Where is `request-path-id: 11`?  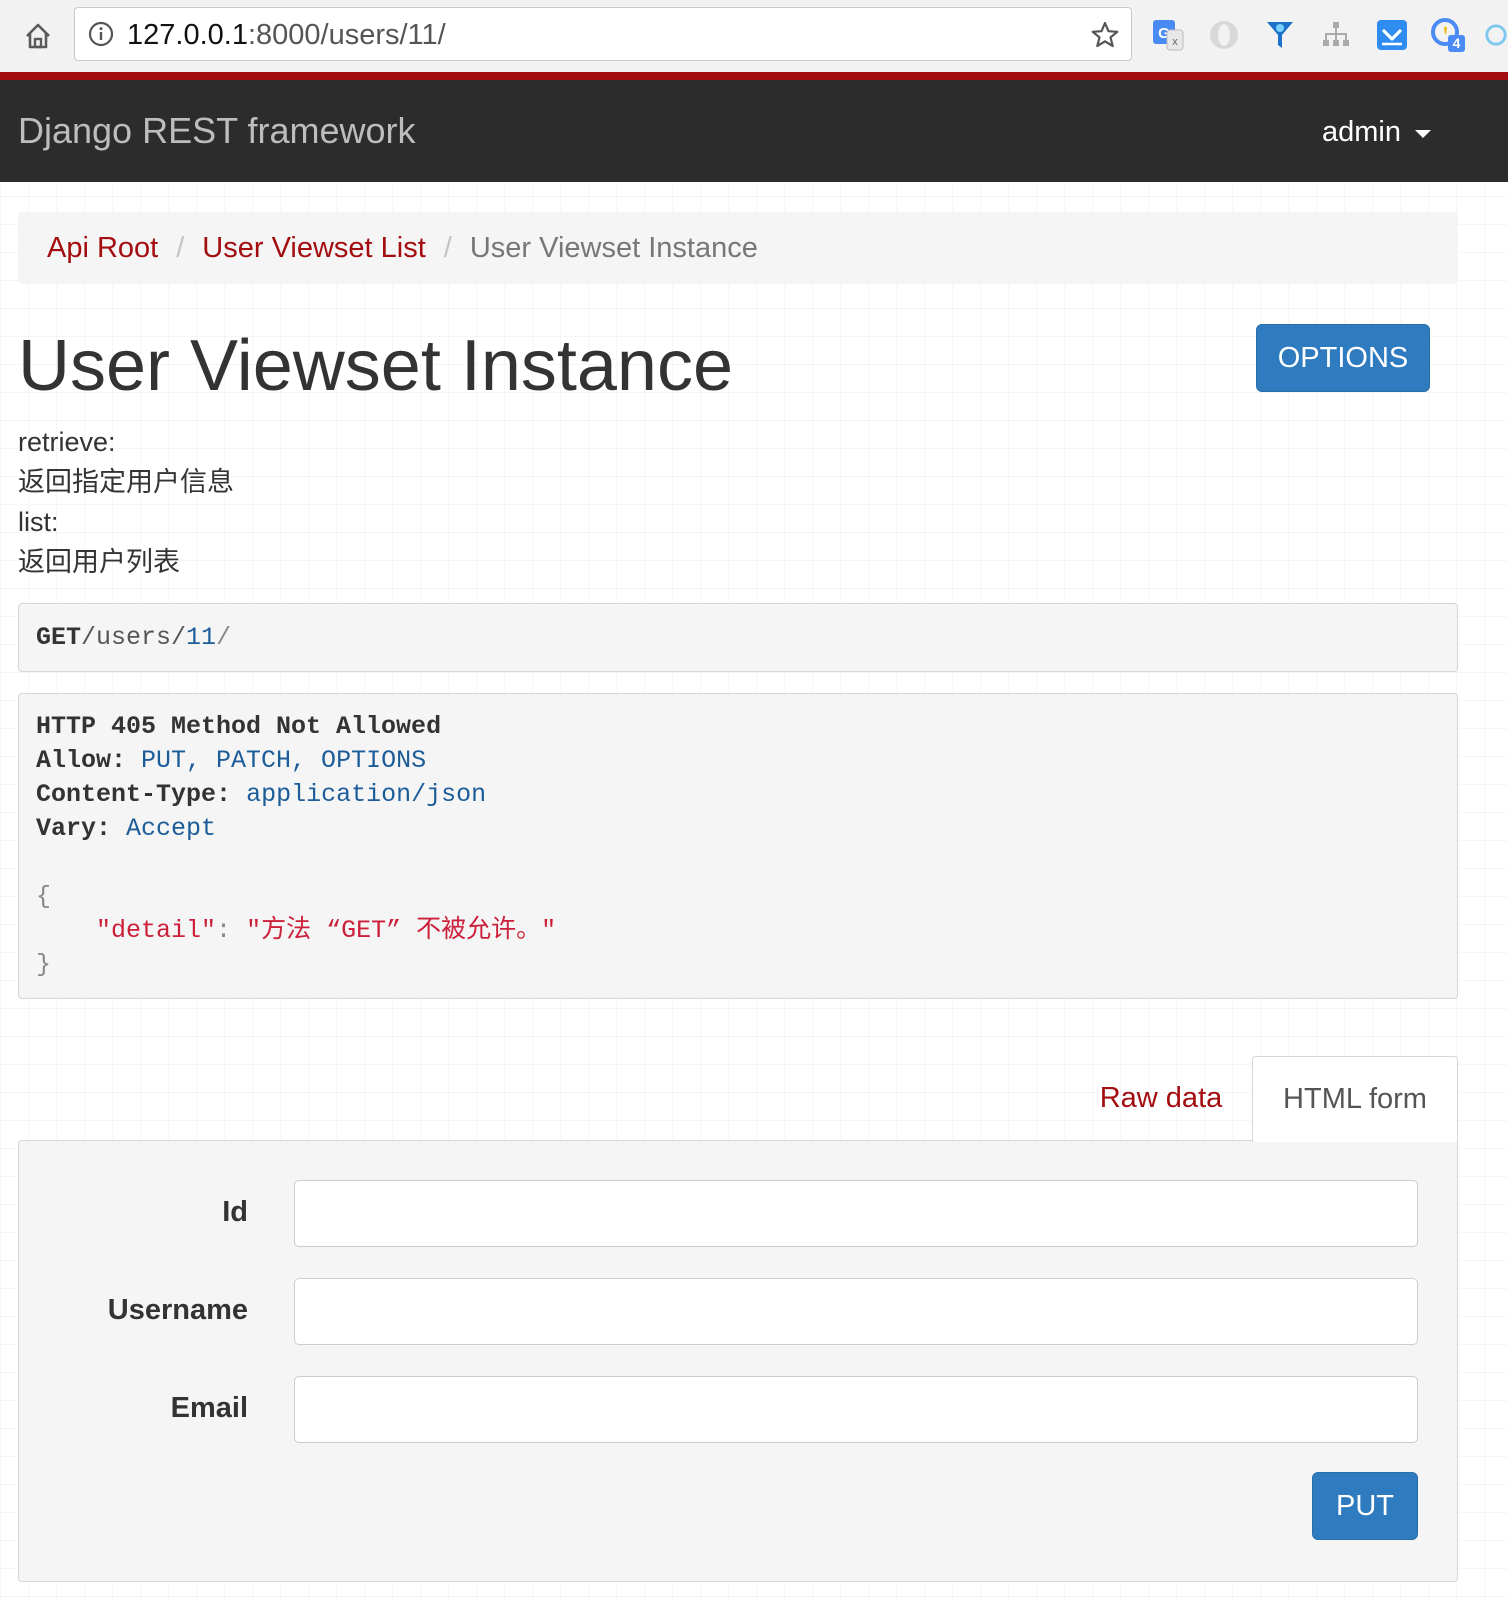 request-path-id: 11 is located at coordinates (201, 637).